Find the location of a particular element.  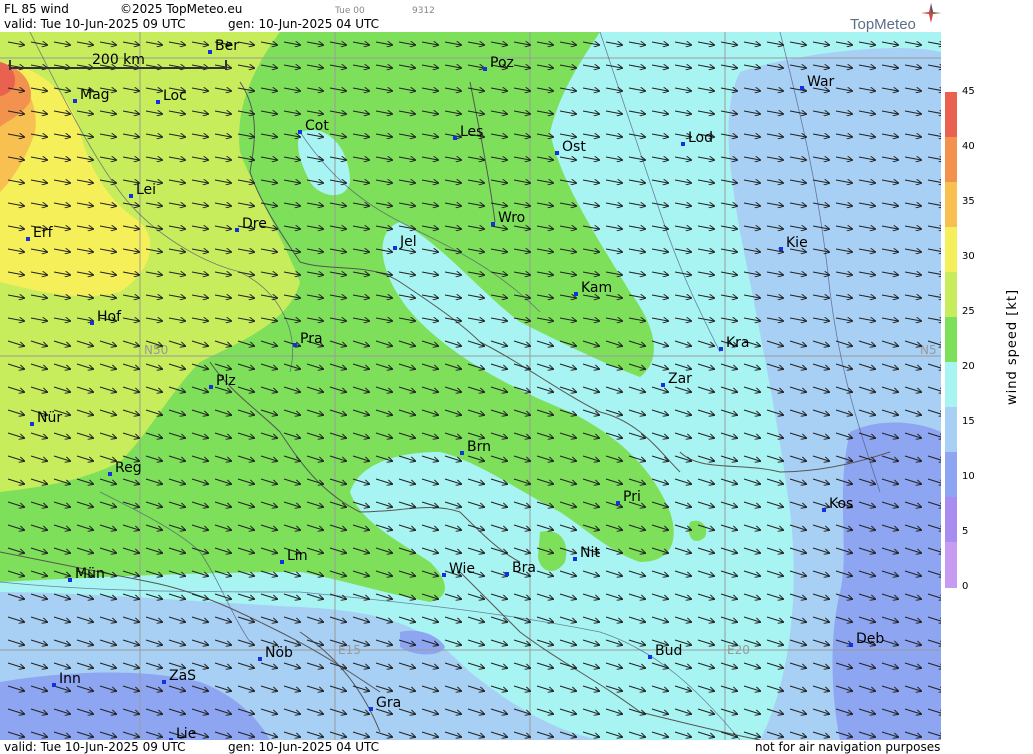

city-label: Pra is located at coordinates (311, 339).